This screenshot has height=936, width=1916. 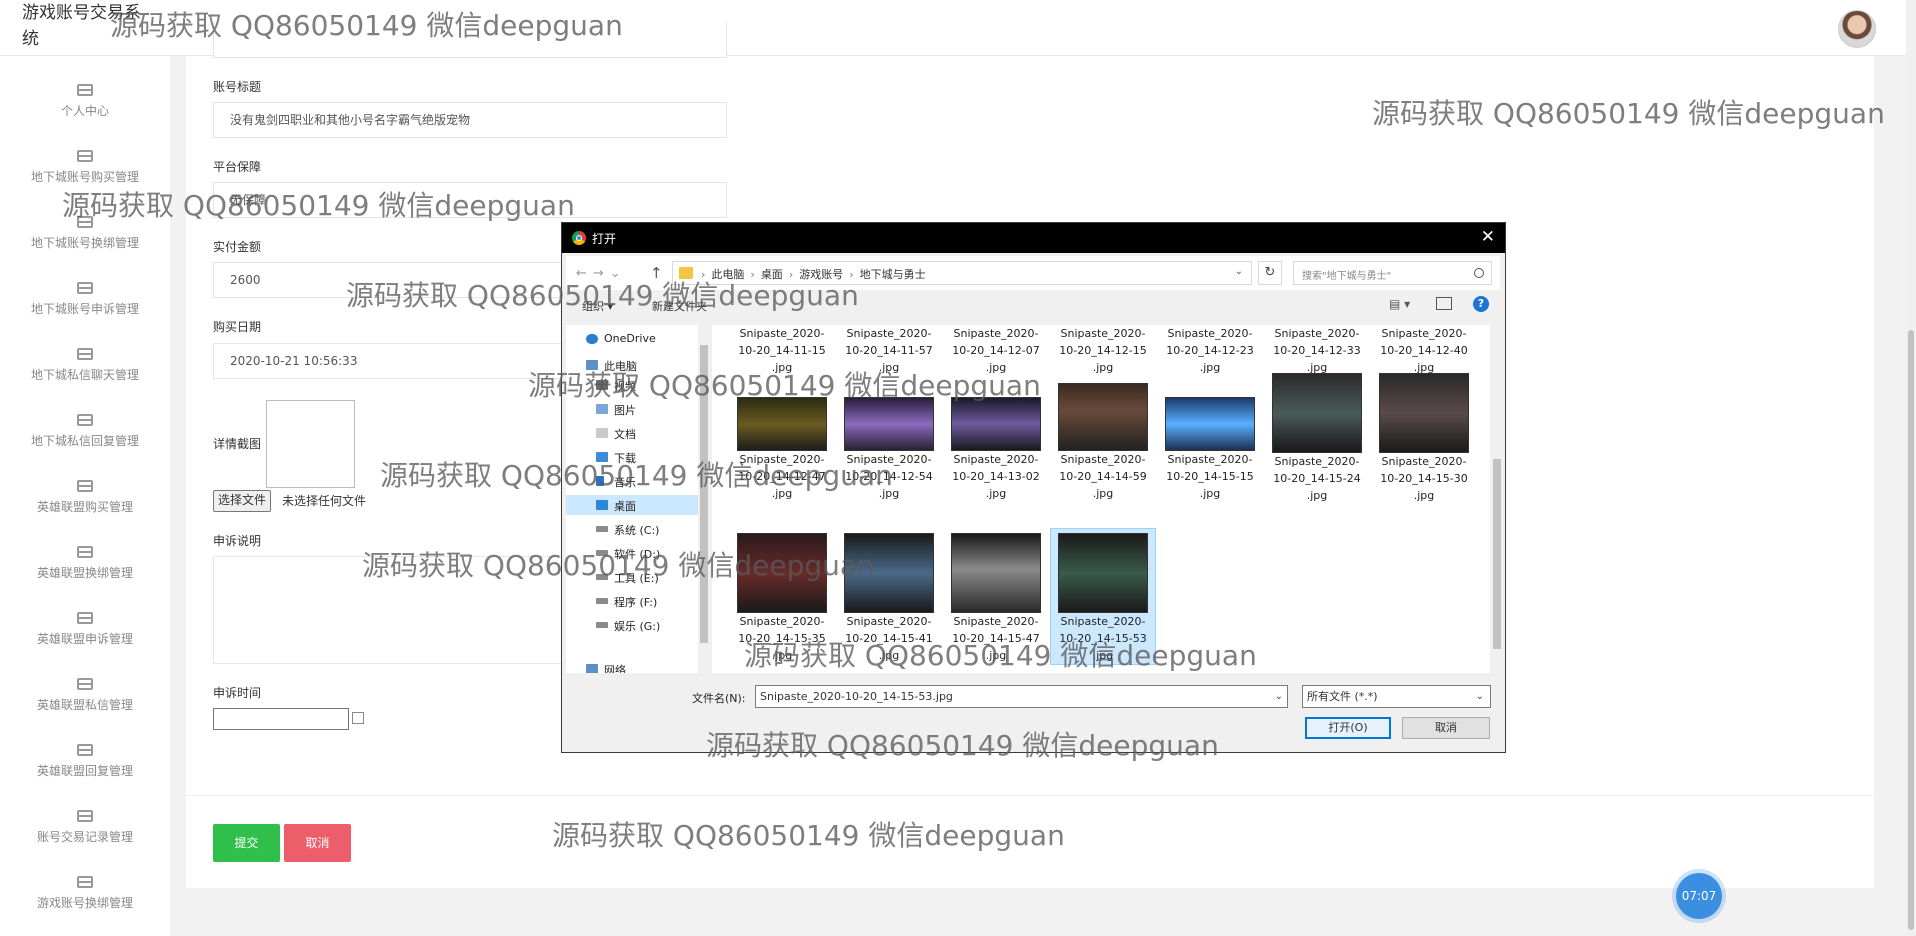 I want to click on sidebar-item-game-rebind: 游戏账号换绑管理, so click(x=85, y=881).